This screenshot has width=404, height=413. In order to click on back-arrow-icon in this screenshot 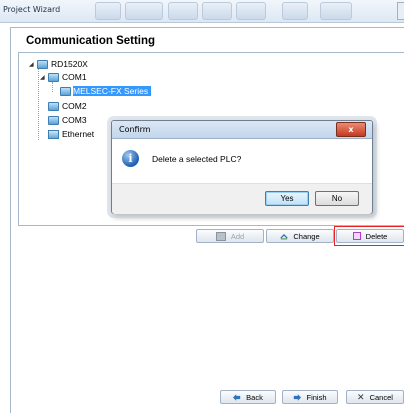, I will do `click(237, 397)`.